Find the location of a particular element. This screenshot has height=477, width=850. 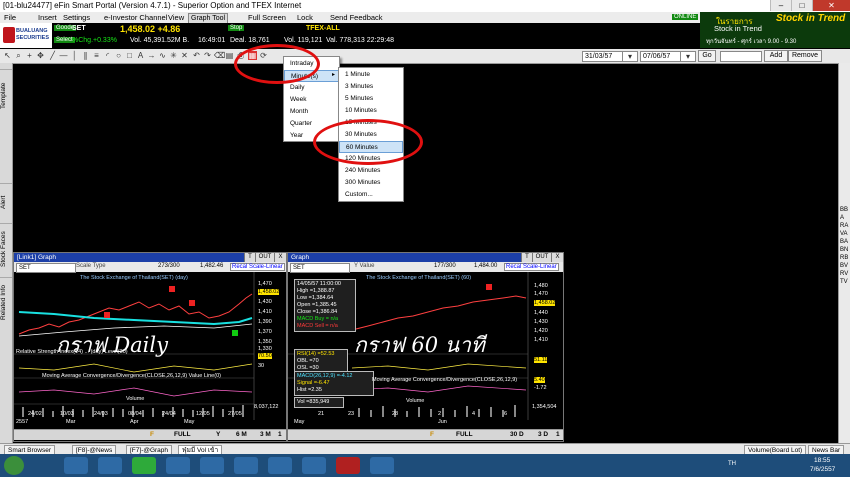

media-icon is located at coordinates (382, 465).